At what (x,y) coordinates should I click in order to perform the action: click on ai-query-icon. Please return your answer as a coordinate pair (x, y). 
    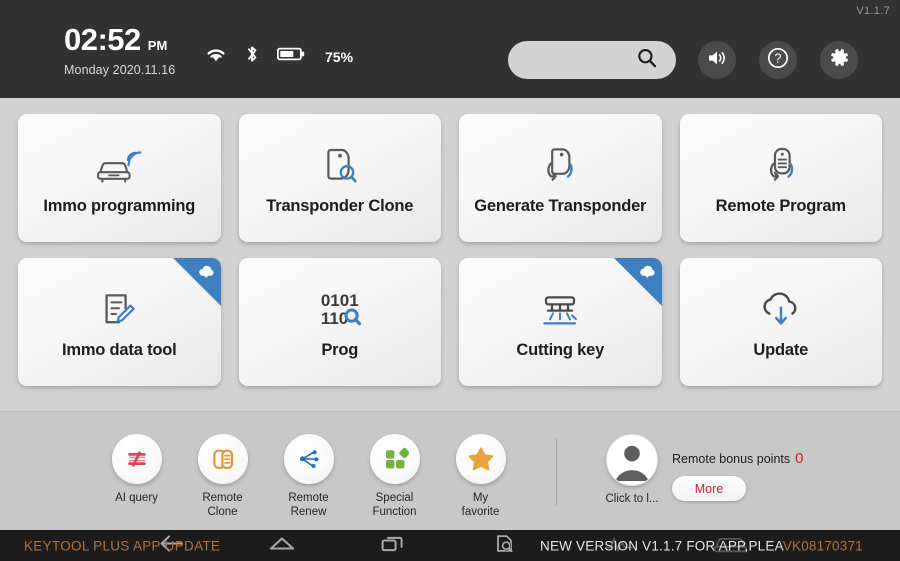
    Looking at the image, I should click on (136, 459).